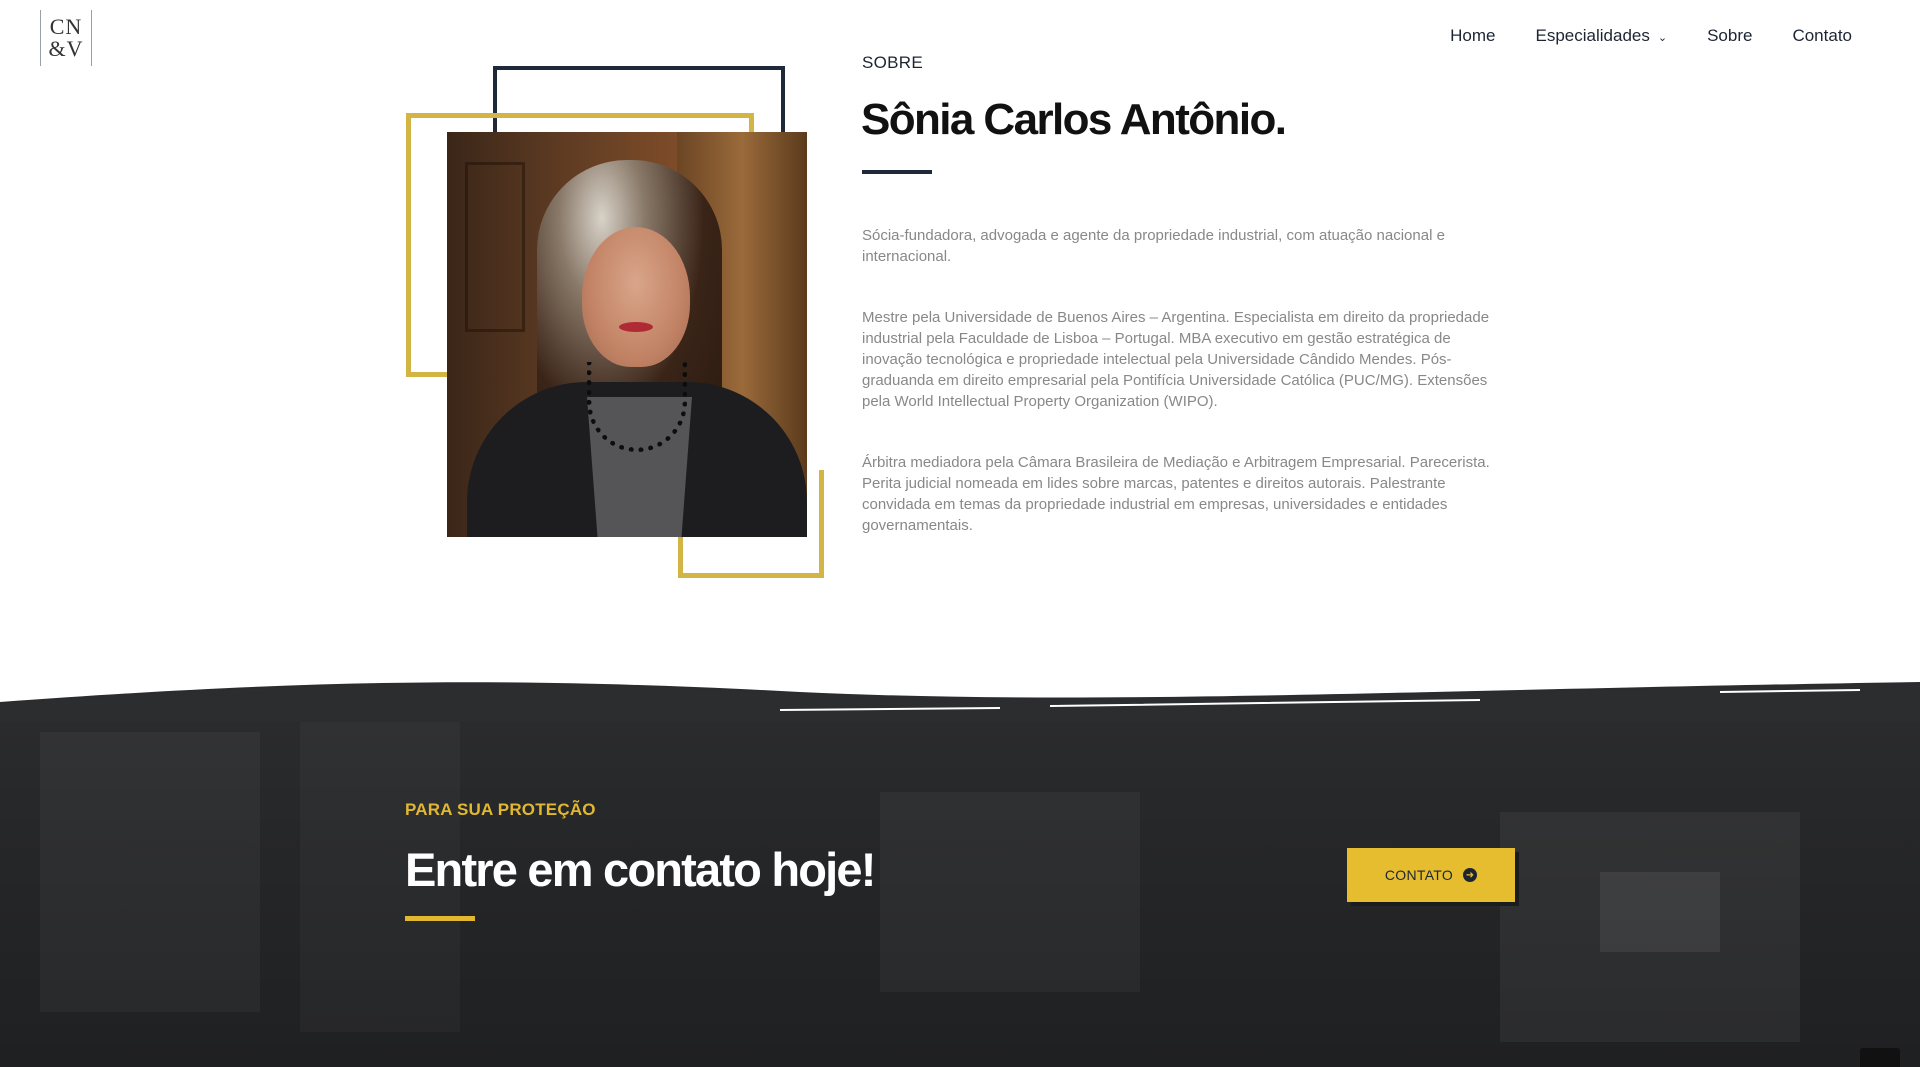 The image size is (1920, 1067). Describe the element at coordinates (440, 918) in the screenshot. I see `cta-title-underline` at that location.